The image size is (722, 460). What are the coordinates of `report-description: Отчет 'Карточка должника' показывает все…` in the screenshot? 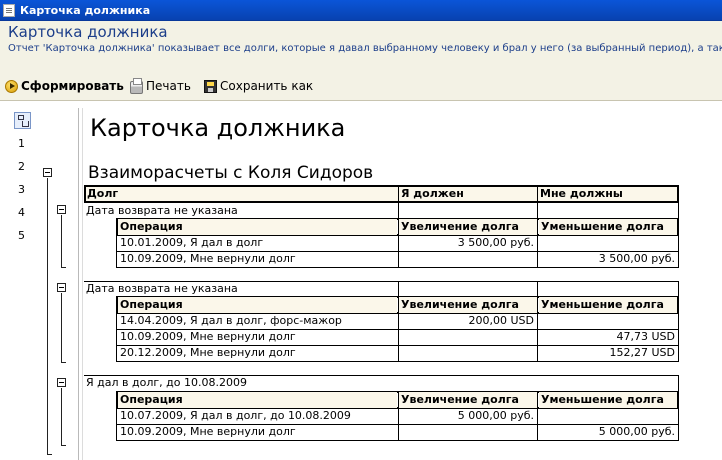 It's located at (365, 48).